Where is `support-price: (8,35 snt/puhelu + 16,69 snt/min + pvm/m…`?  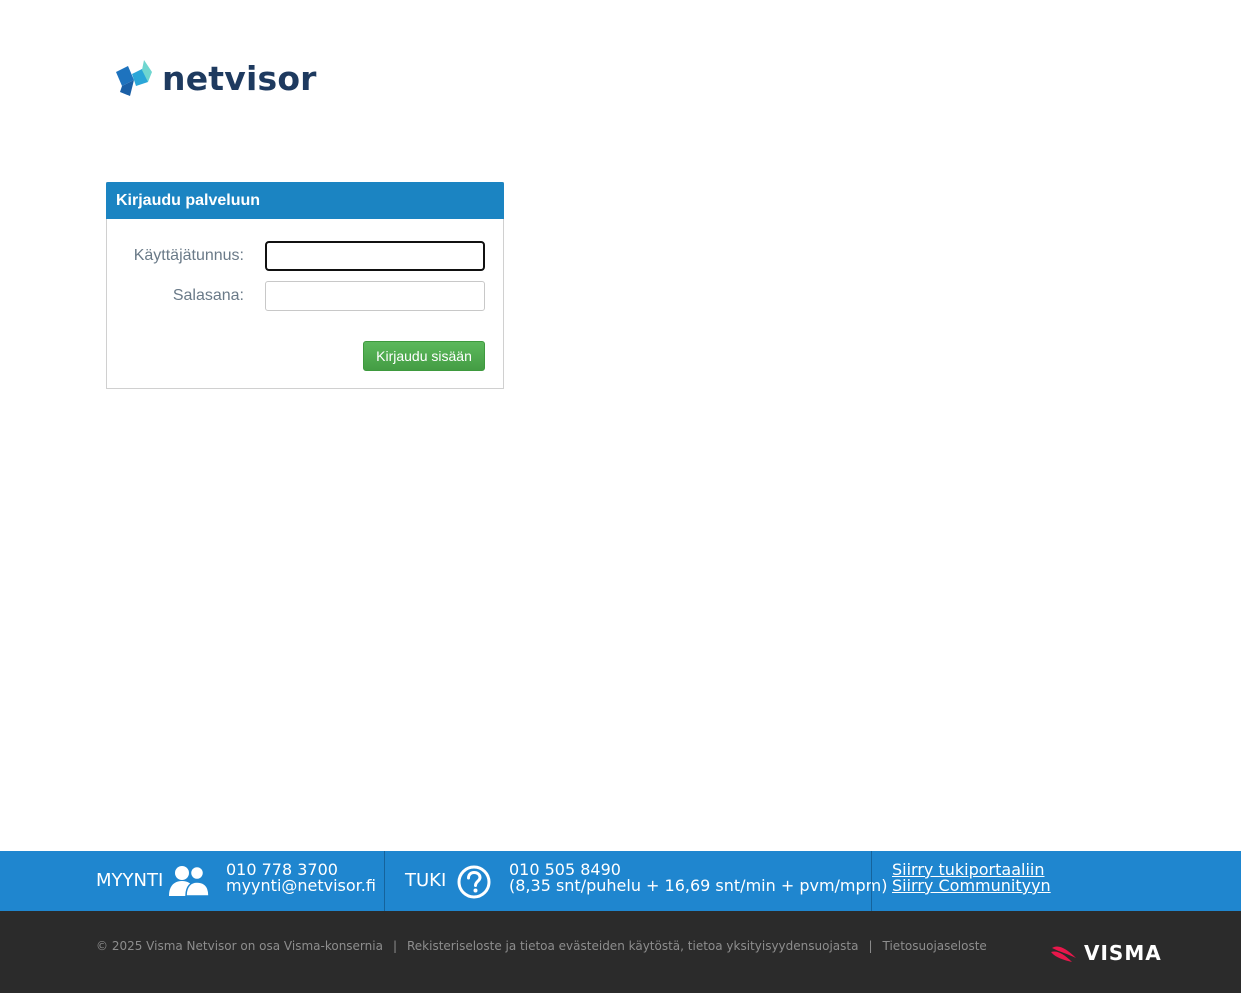
support-price: (8,35 snt/puhelu + 16,69 snt/min + pvm/m… is located at coordinates (698, 885).